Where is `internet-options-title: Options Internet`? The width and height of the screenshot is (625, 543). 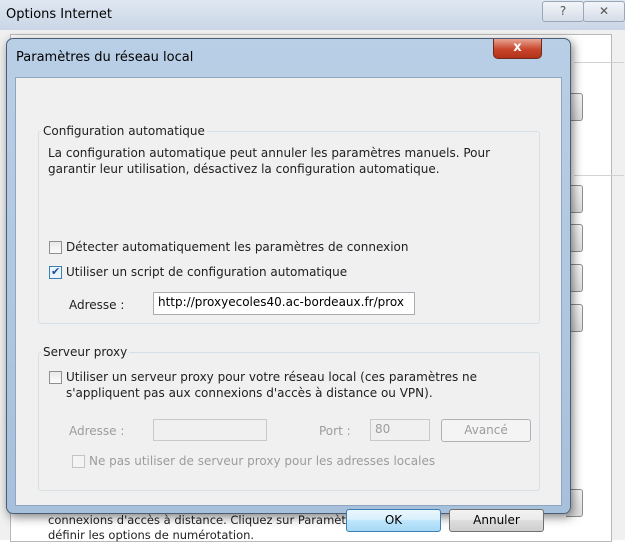 internet-options-title: Options Internet is located at coordinates (59, 14).